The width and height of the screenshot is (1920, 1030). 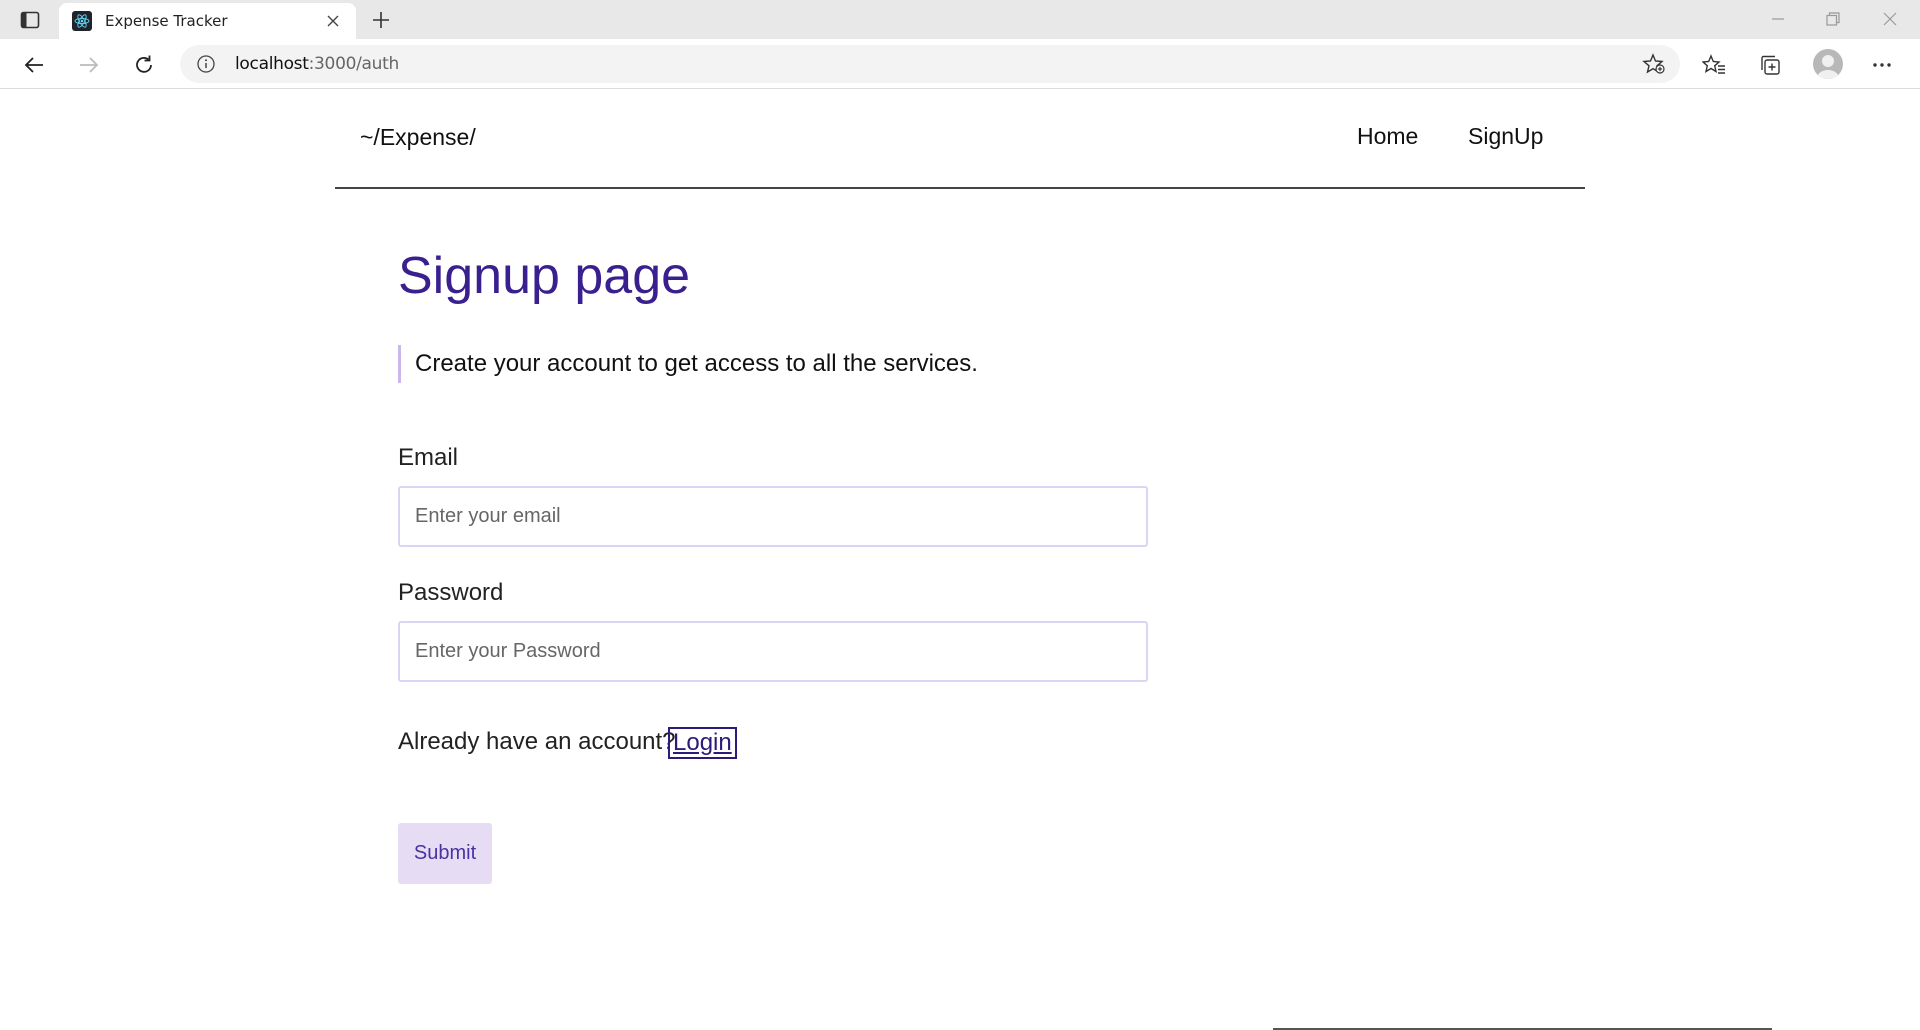 I want to click on site-navbar: ~/Expense/ Home SignUp, so click(x=960, y=139).